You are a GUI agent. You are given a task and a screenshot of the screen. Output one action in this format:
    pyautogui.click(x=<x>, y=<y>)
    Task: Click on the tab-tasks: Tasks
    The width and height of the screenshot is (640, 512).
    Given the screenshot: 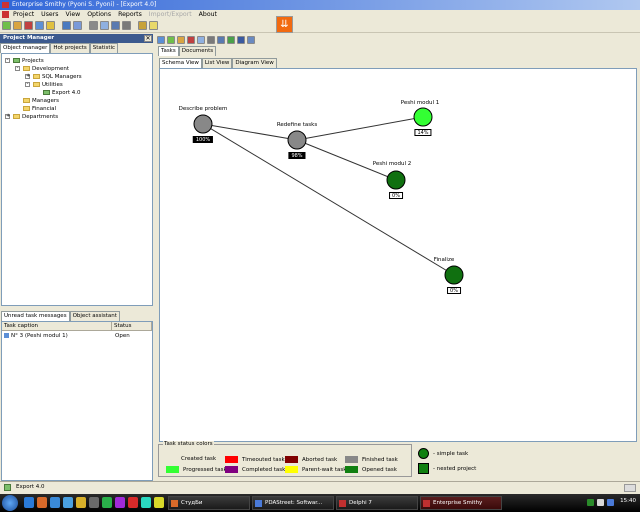 What is the action you would take?
    pyautogui.click(x=168, y=51)
    